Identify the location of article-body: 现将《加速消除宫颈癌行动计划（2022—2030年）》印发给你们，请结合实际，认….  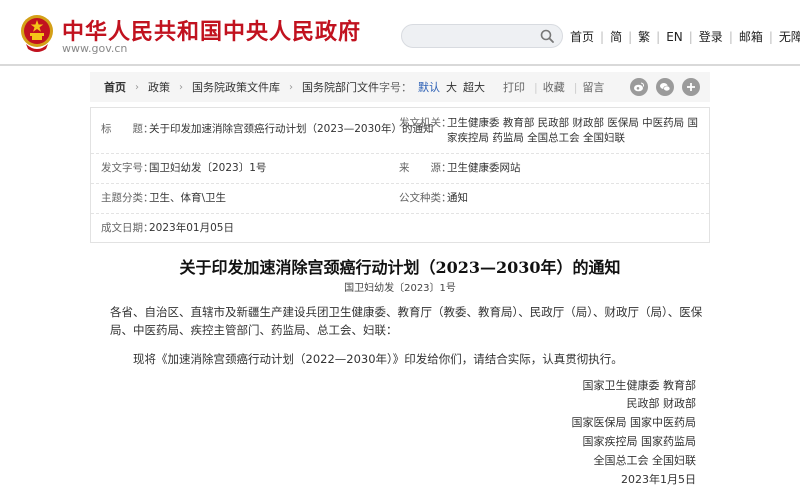
(378, 359).